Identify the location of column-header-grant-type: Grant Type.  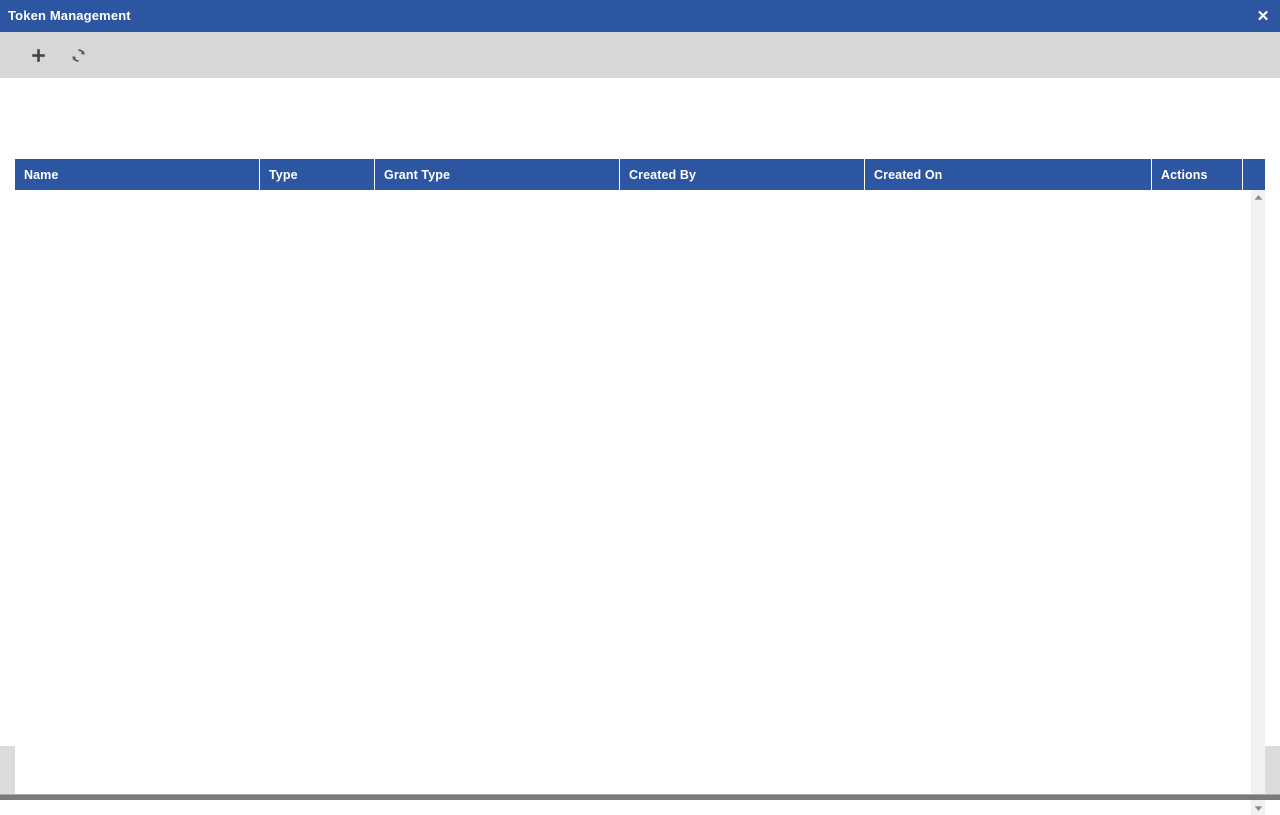
(497, 174).